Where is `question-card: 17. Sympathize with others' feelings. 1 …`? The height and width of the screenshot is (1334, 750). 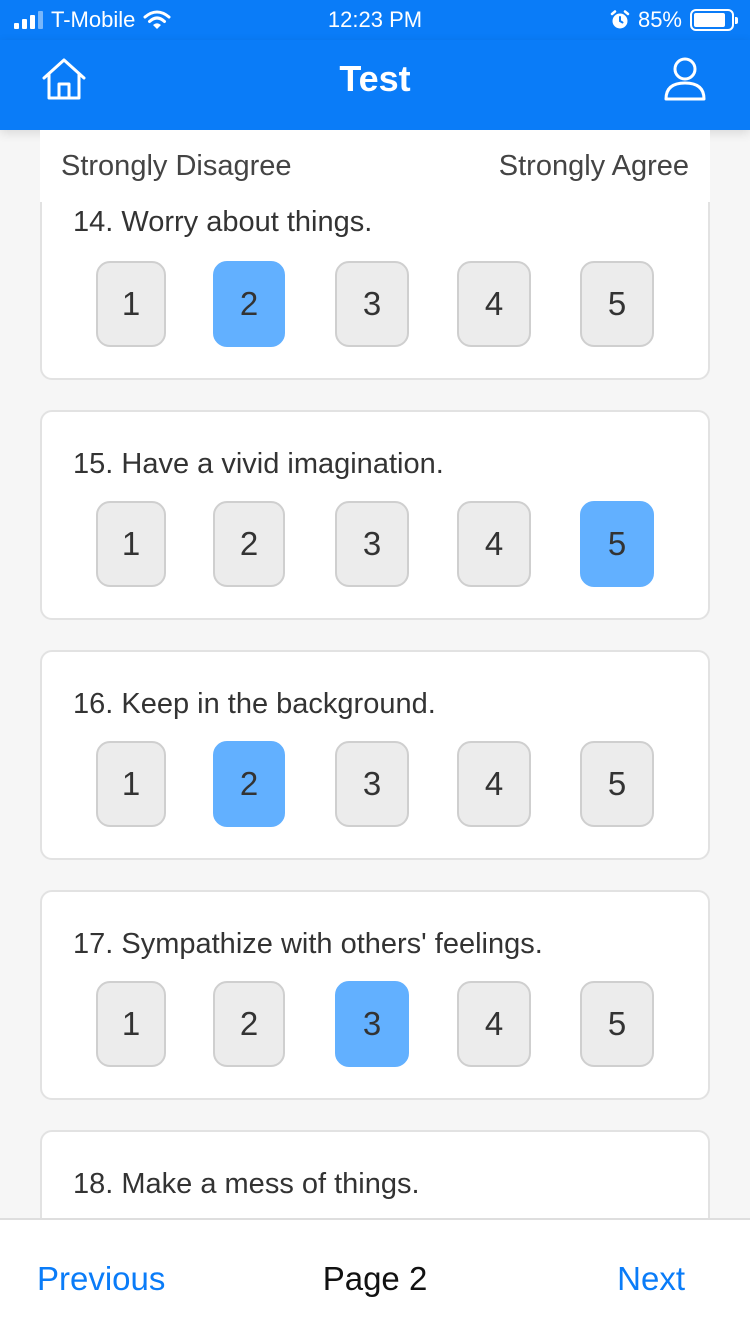 question-card: 17. Sympathize with others' feelings. 1 … is located at coordinates (375, 995).